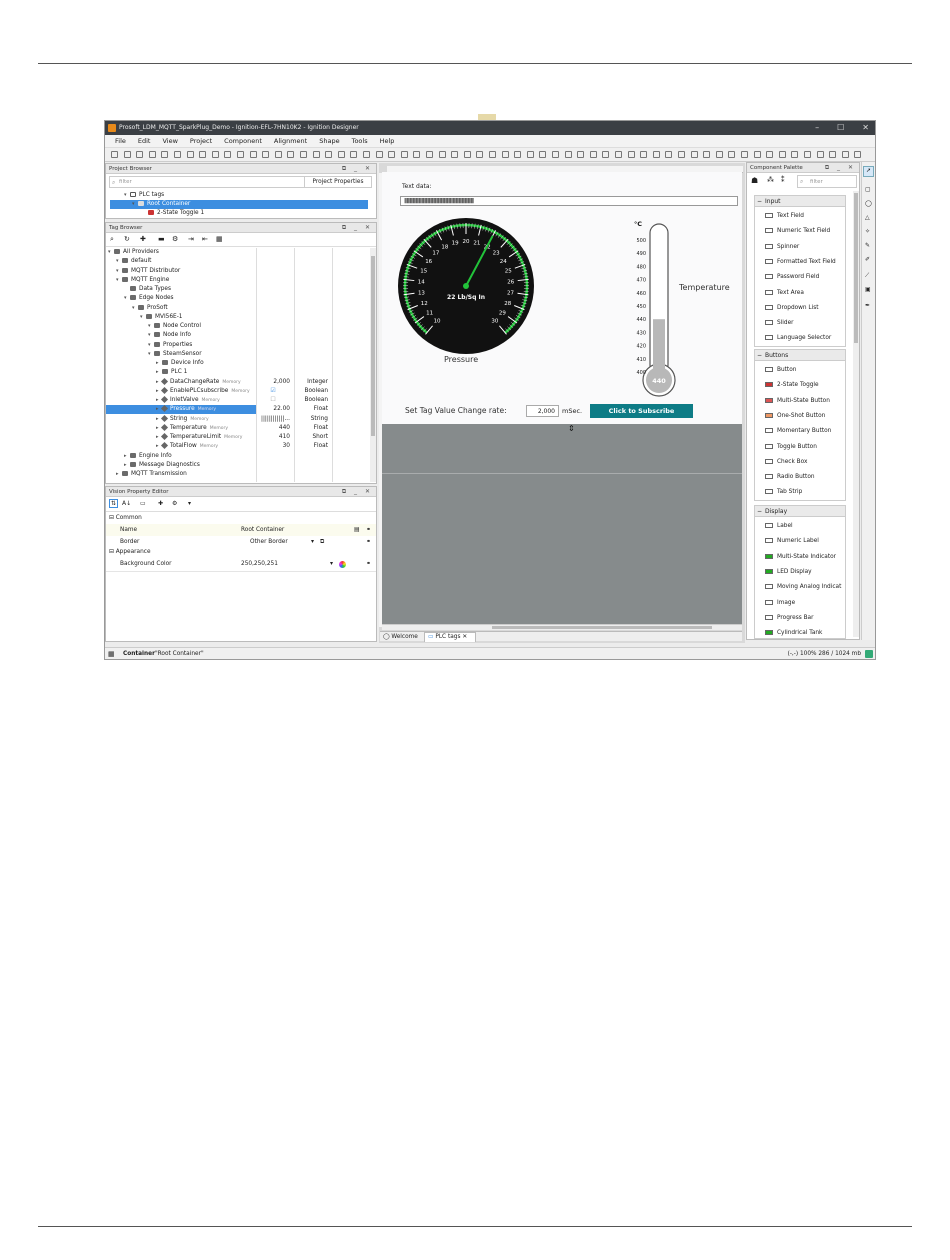 The width and height of the screenshot is (950, 1260). I want to click on sort-alpha-icon: A↓, so click(126, 503).